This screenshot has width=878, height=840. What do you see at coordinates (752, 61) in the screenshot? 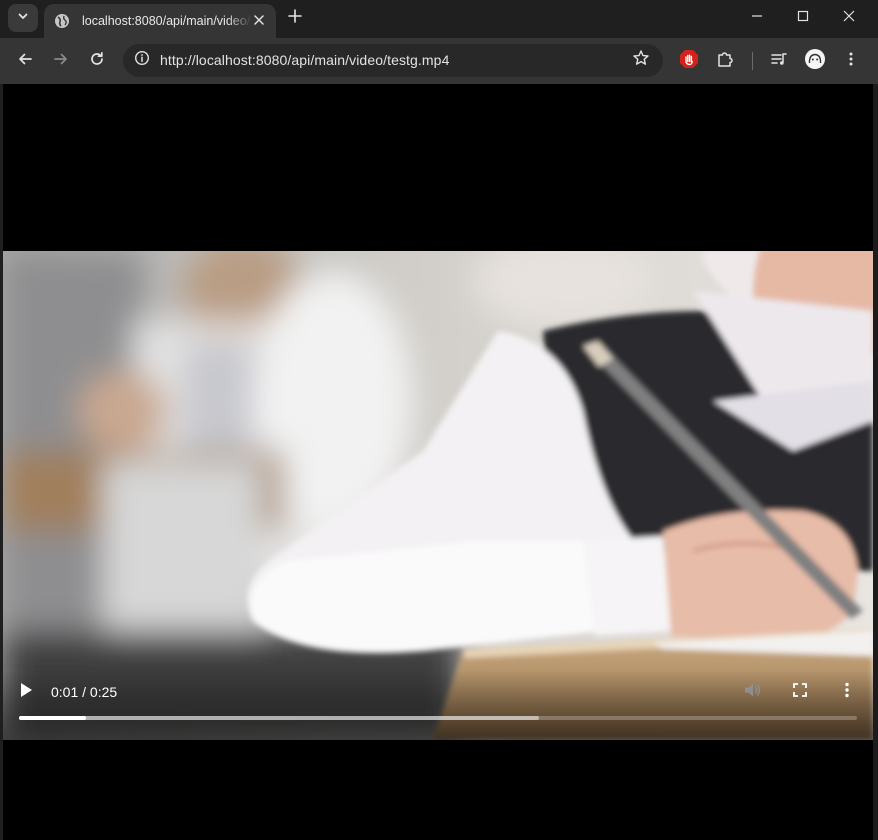
I see `toolbar-divider` at bounding box center [752, 61].